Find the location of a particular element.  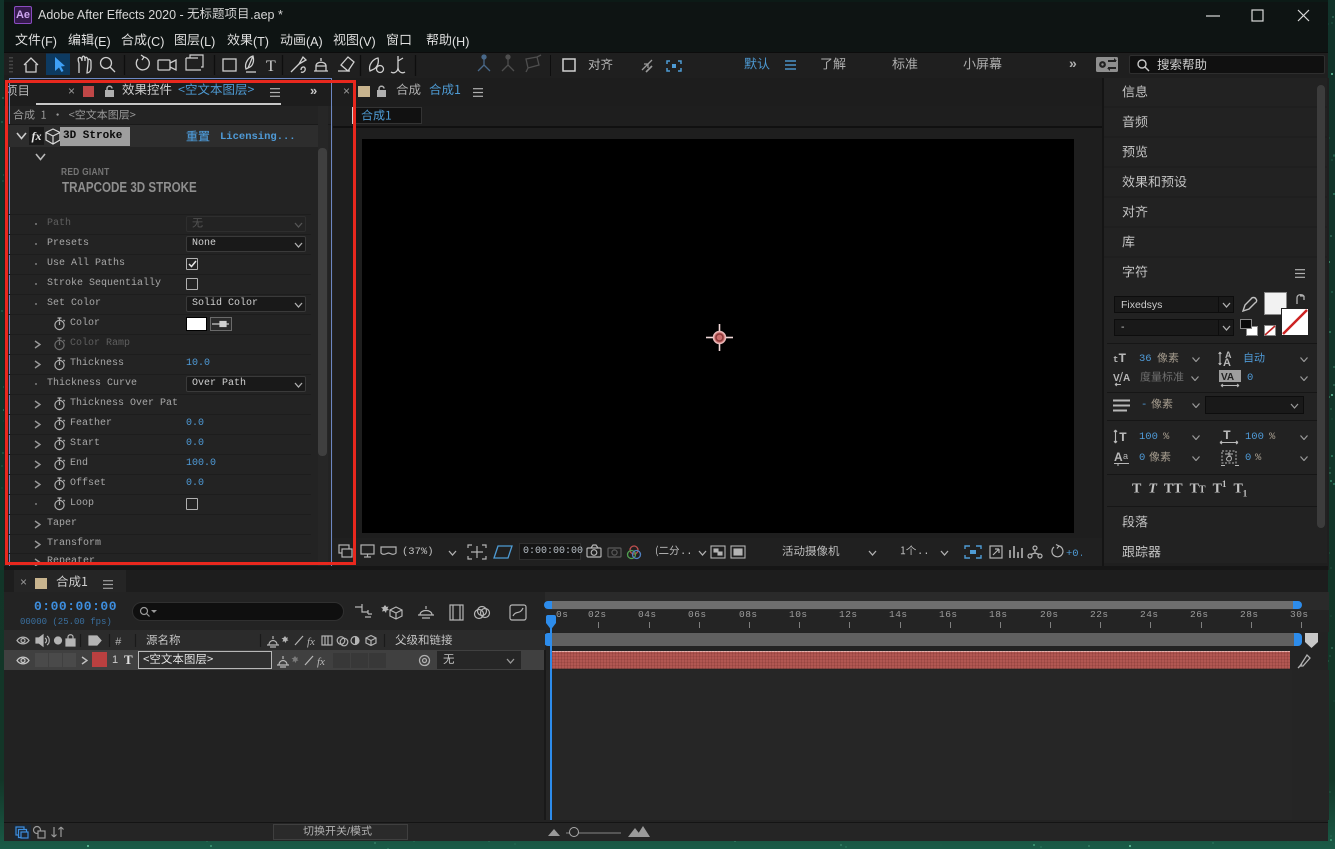

svg-text: +0.0 is located at coordinates (1074, 554).